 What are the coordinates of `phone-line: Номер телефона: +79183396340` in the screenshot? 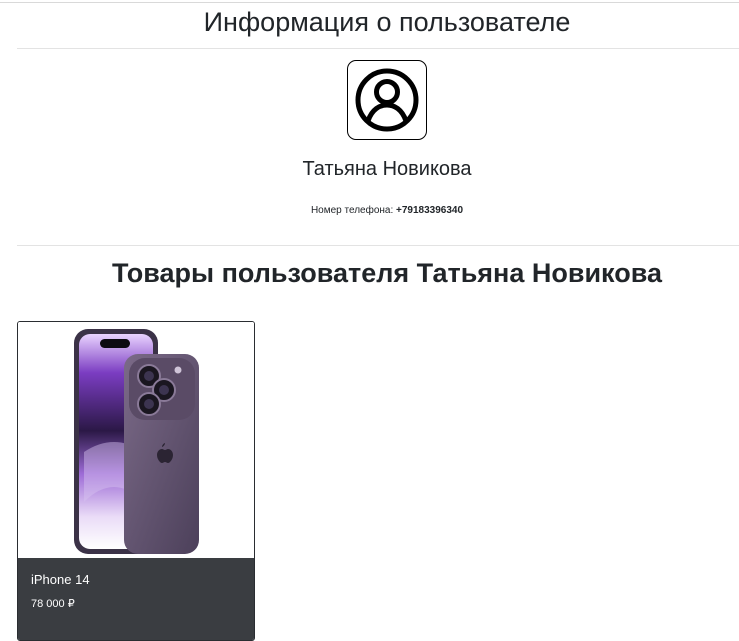 It's located at (369, 211).